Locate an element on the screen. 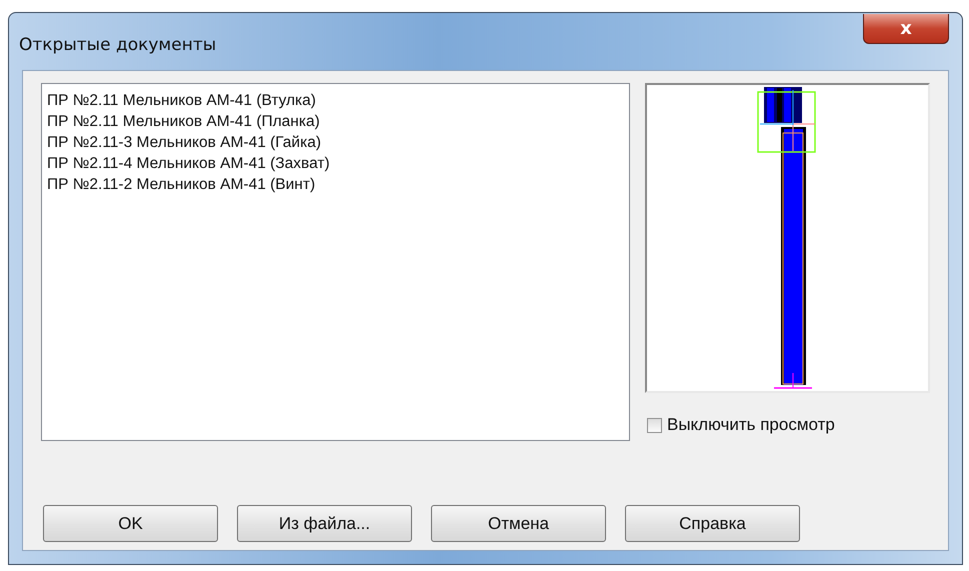  document-item: ПР №2.11-3 Мельников АМ-41 (Гайка) is located at coordinates (335, 142).